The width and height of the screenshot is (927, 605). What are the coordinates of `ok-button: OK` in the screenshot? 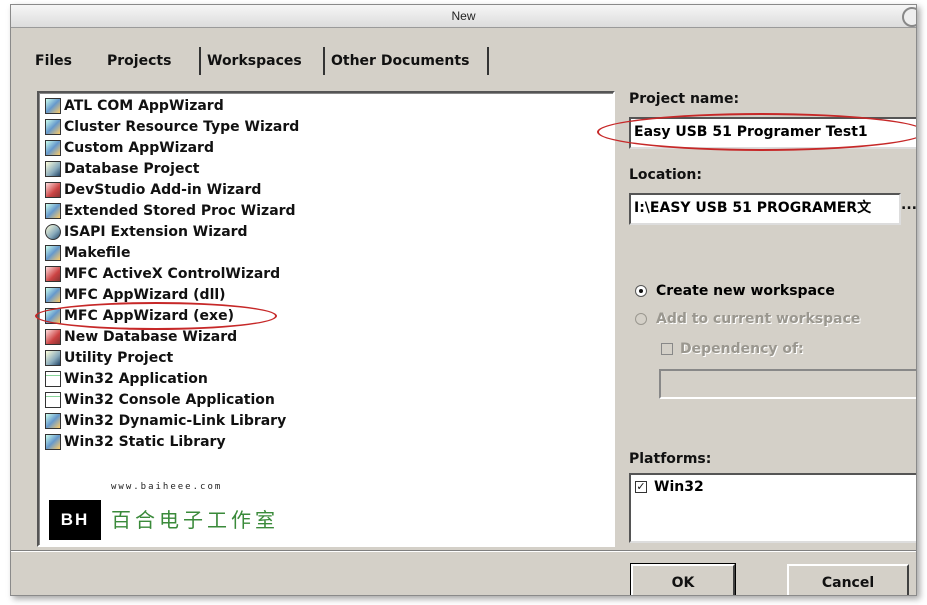 It's located at (683, 579).